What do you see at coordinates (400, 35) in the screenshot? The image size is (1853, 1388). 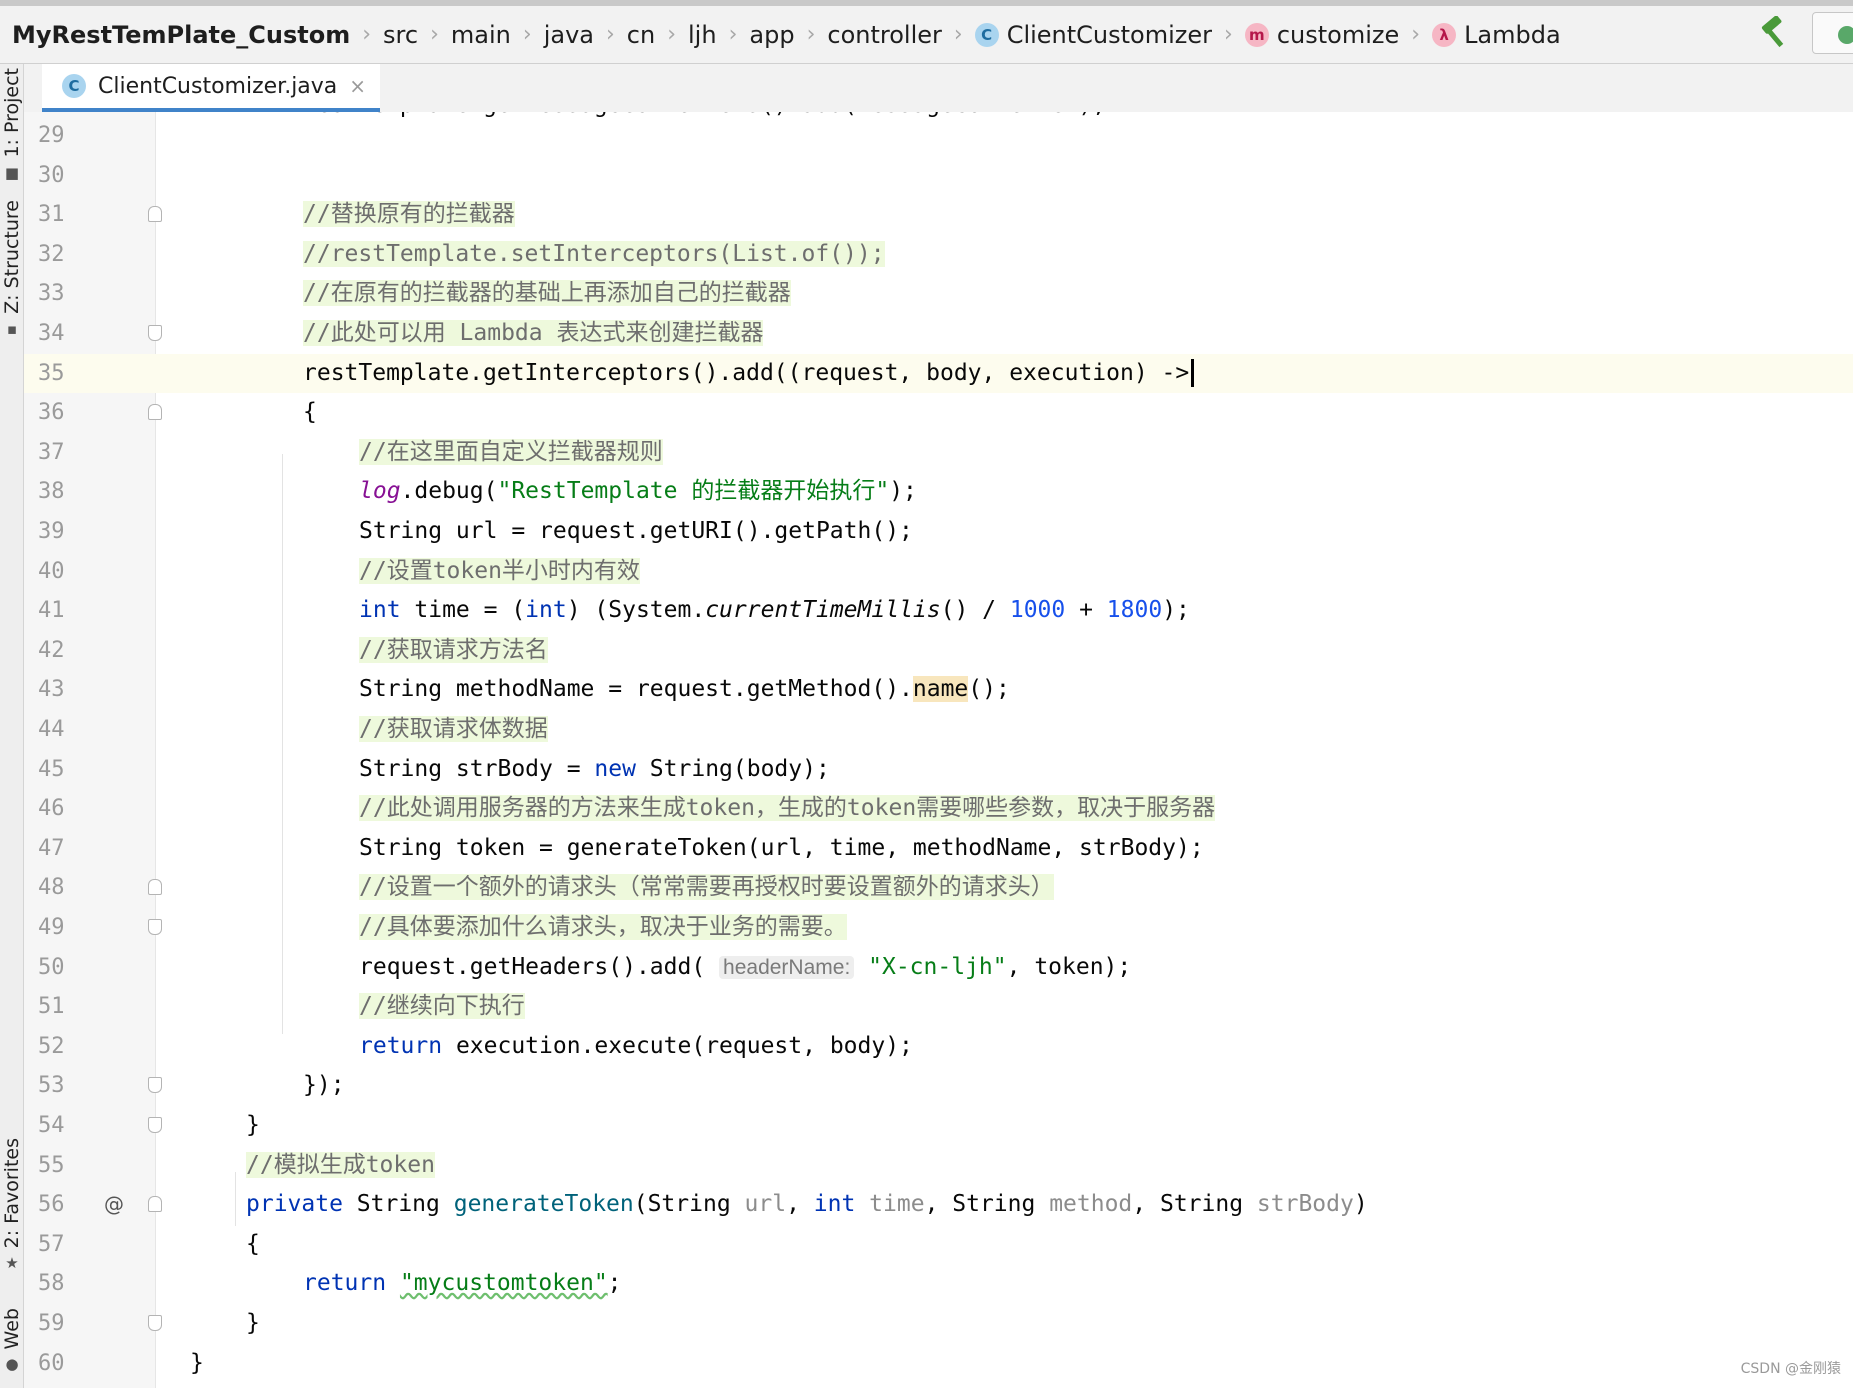 I see `breadcrumb-src: src` at bounding box center [400, 35].